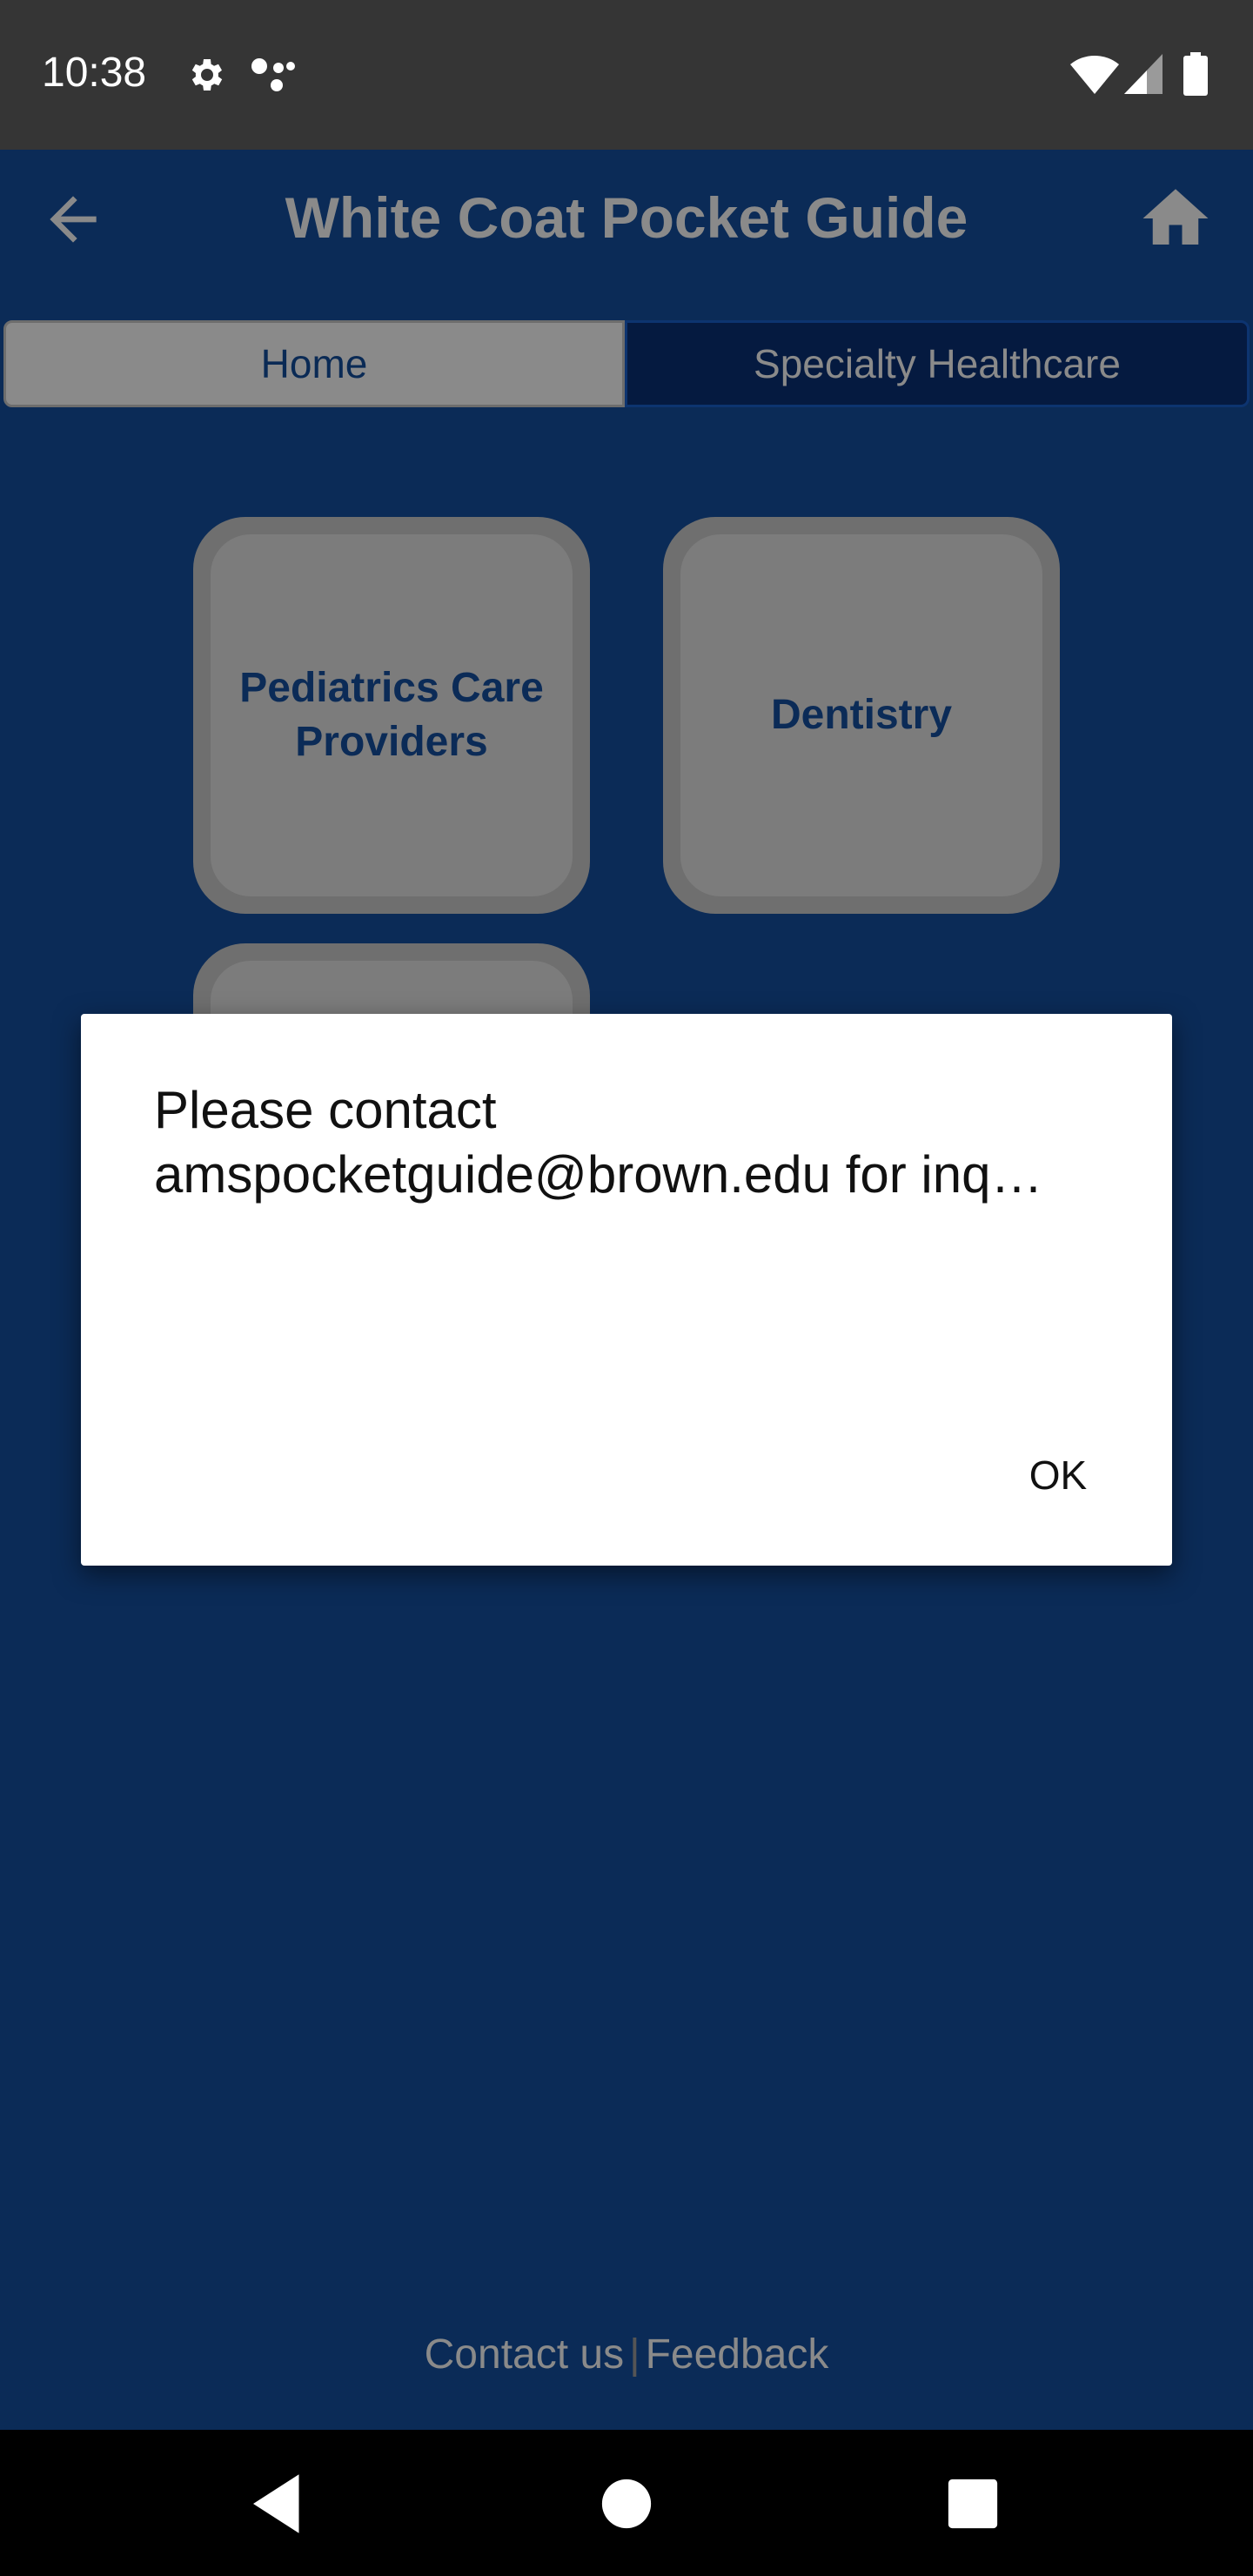  I want to click on home-icon, so click(1175, 218).